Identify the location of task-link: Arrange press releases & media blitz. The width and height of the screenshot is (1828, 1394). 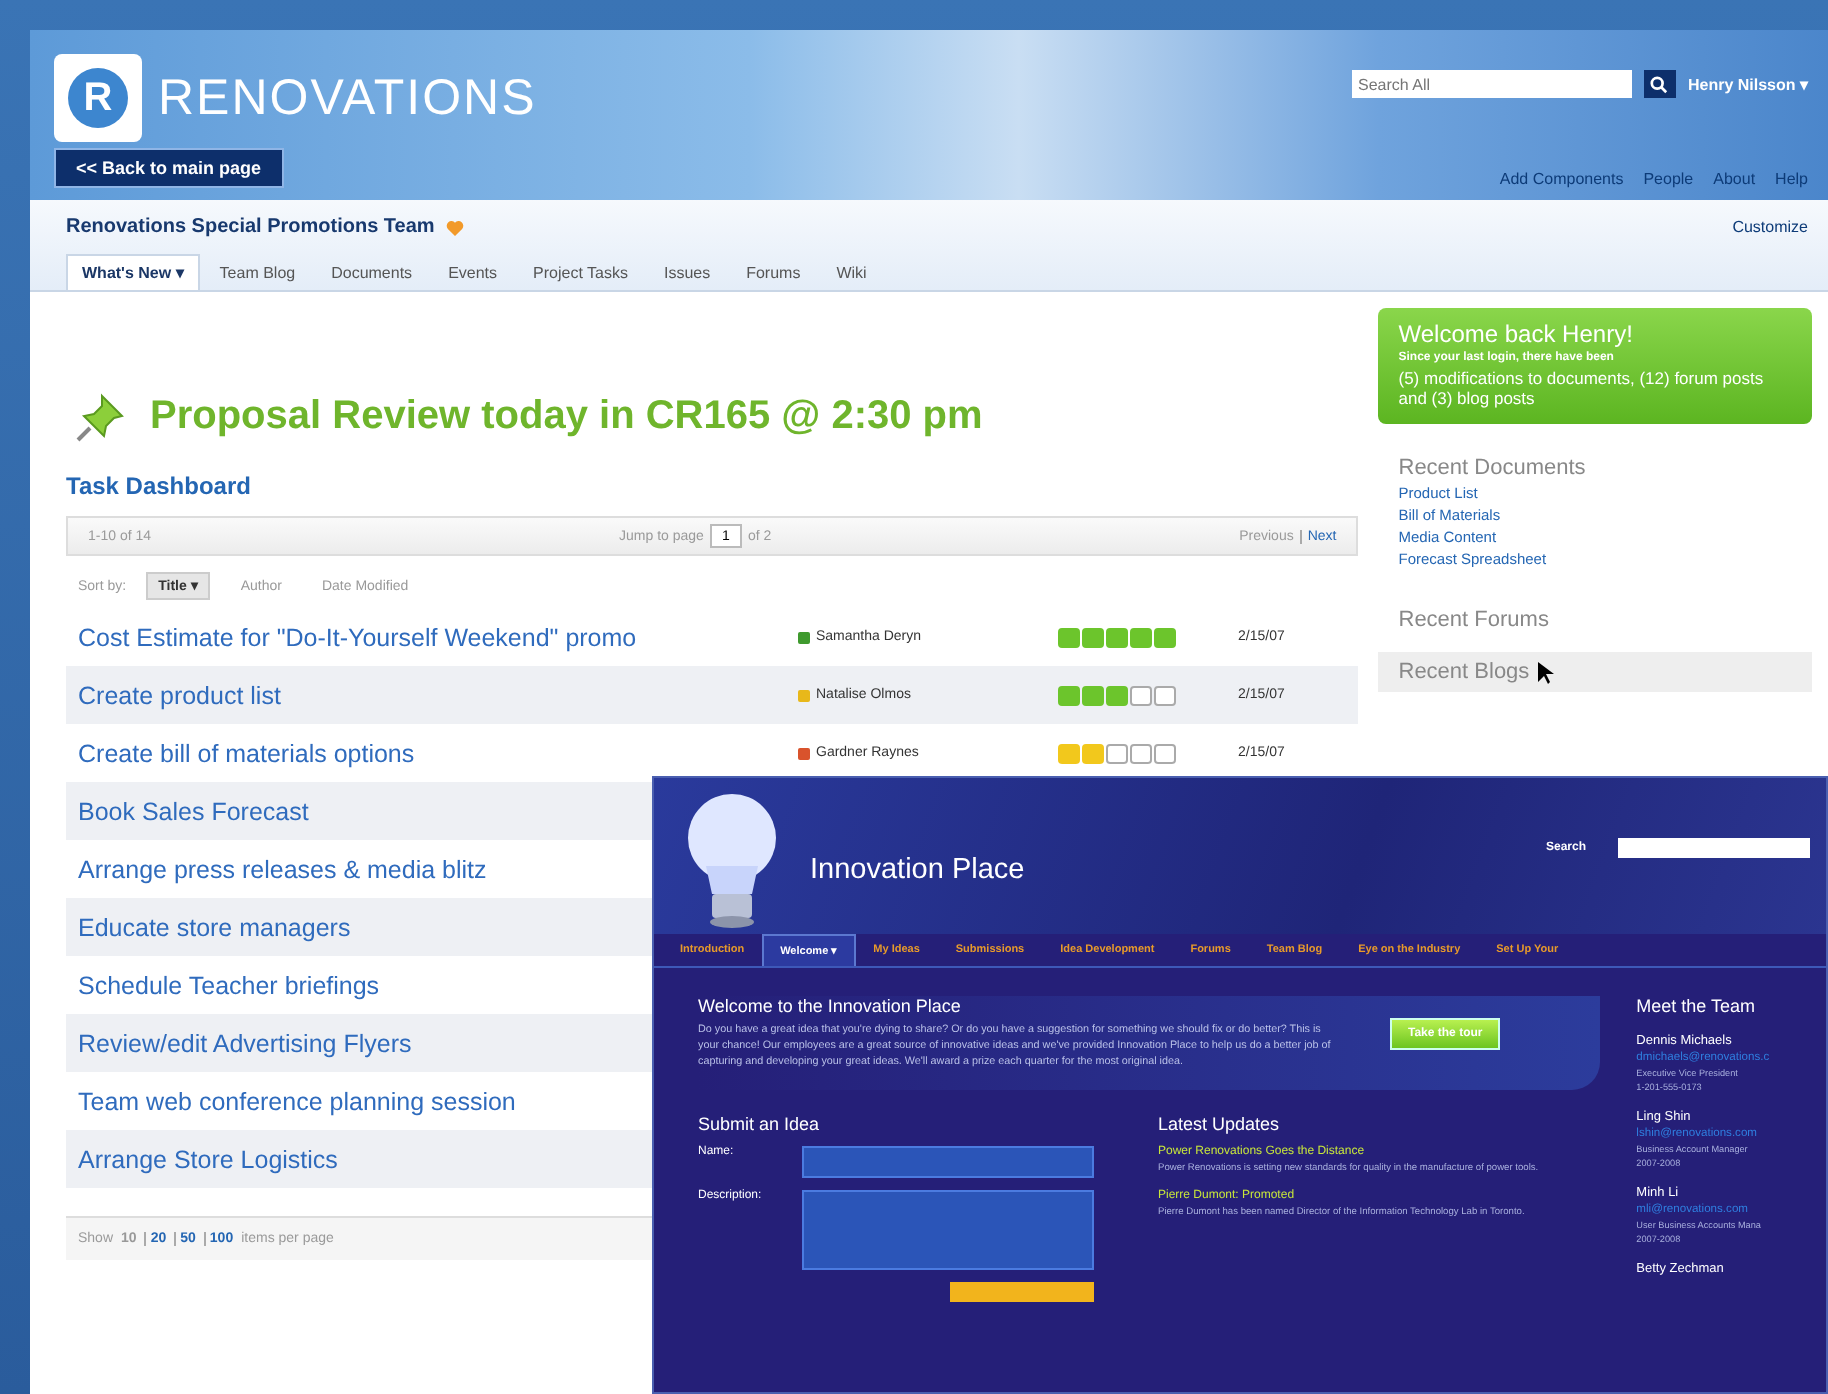
(282, 869).